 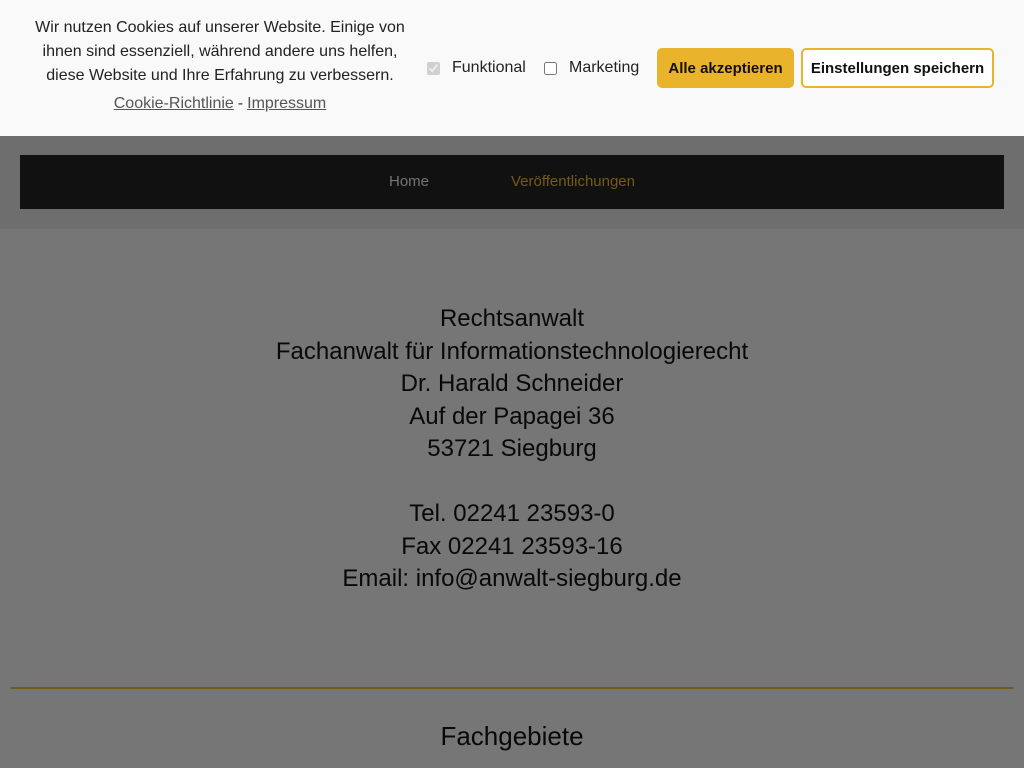 I want to click on accept-all-button: Alle akzeptieren, so click(x=725, y=68).